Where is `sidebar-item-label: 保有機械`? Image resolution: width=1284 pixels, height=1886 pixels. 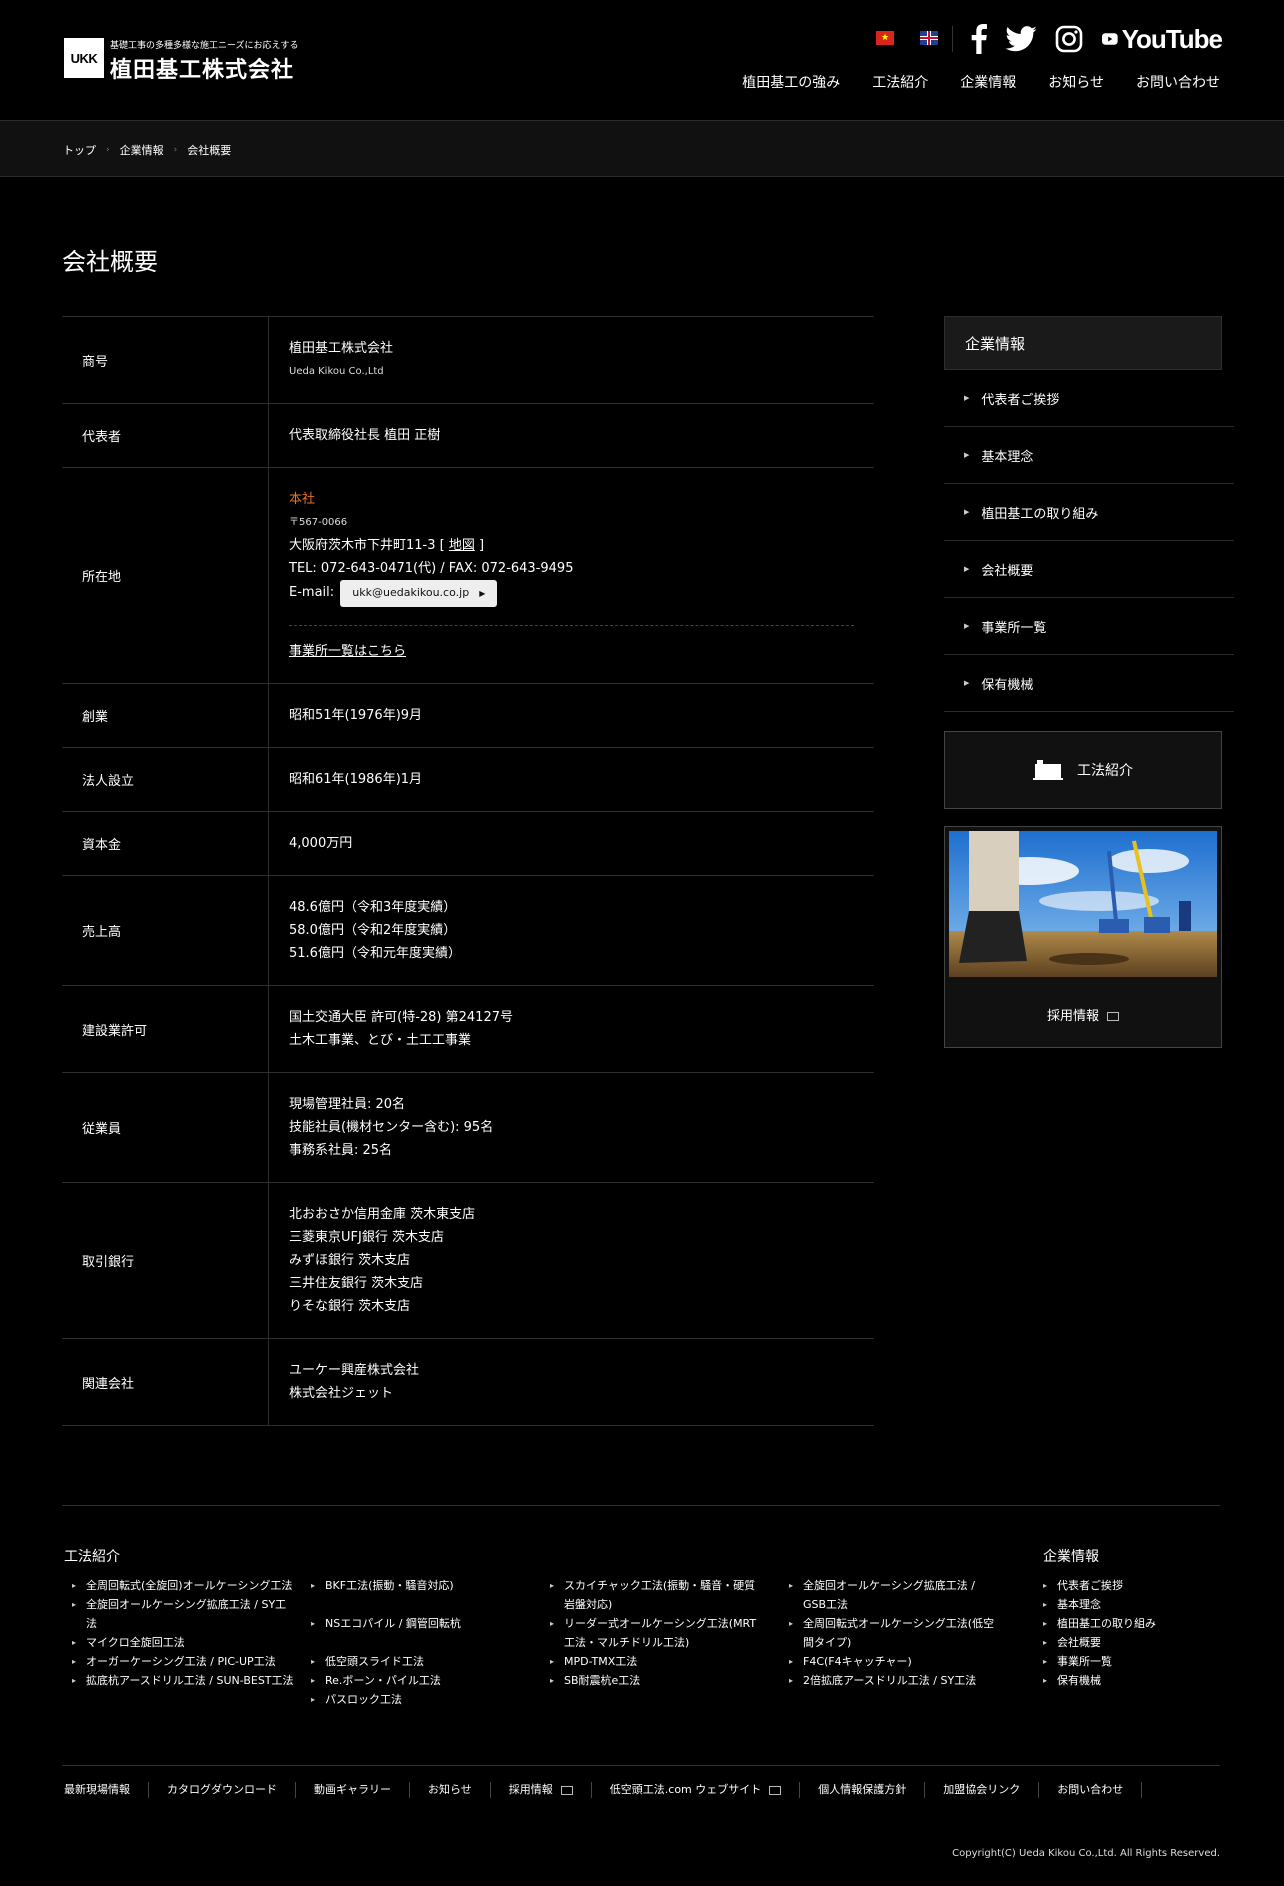 sidebar-item-label: 保有機械 is located at coordinates (1007, 685).